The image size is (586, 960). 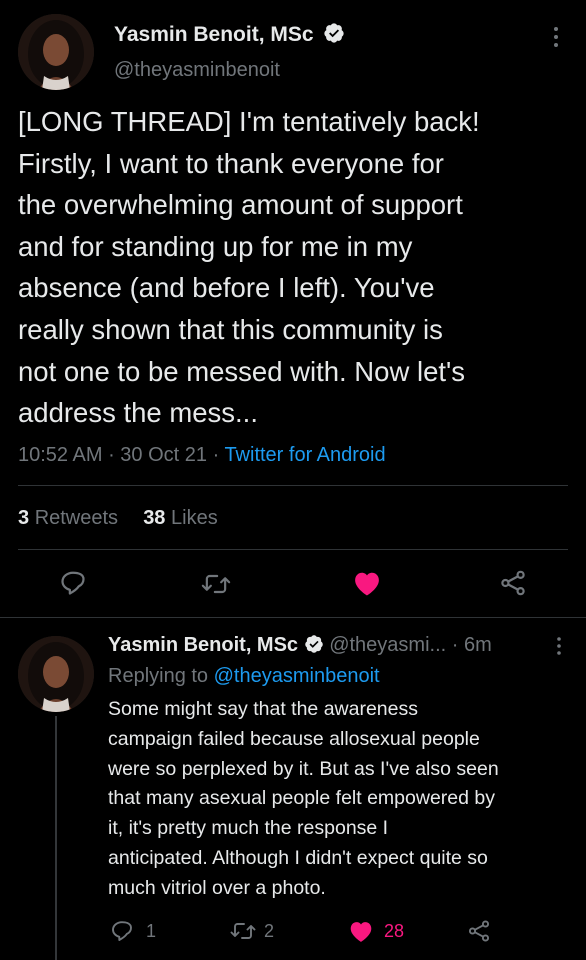 What do you see at coordinates (151, 931) in the screenshot?
I see `reply-count: 1` at bounding box center [151, 931].